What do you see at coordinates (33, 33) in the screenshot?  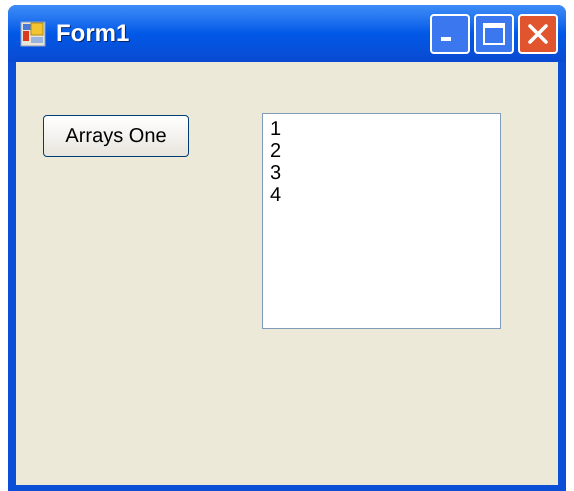 I see `app-icon` at bounding box center [33, 33].